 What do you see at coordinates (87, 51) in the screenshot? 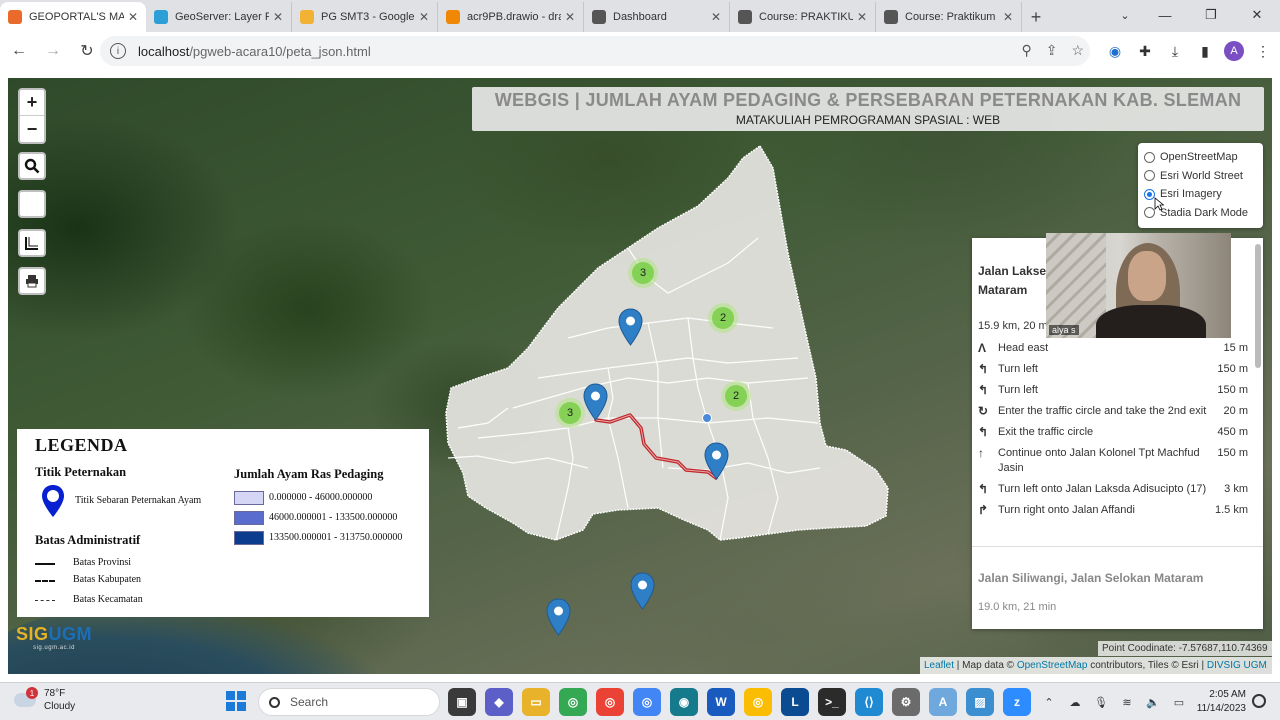
I see `reload-button: ↻` at bounding box center [87, 51].